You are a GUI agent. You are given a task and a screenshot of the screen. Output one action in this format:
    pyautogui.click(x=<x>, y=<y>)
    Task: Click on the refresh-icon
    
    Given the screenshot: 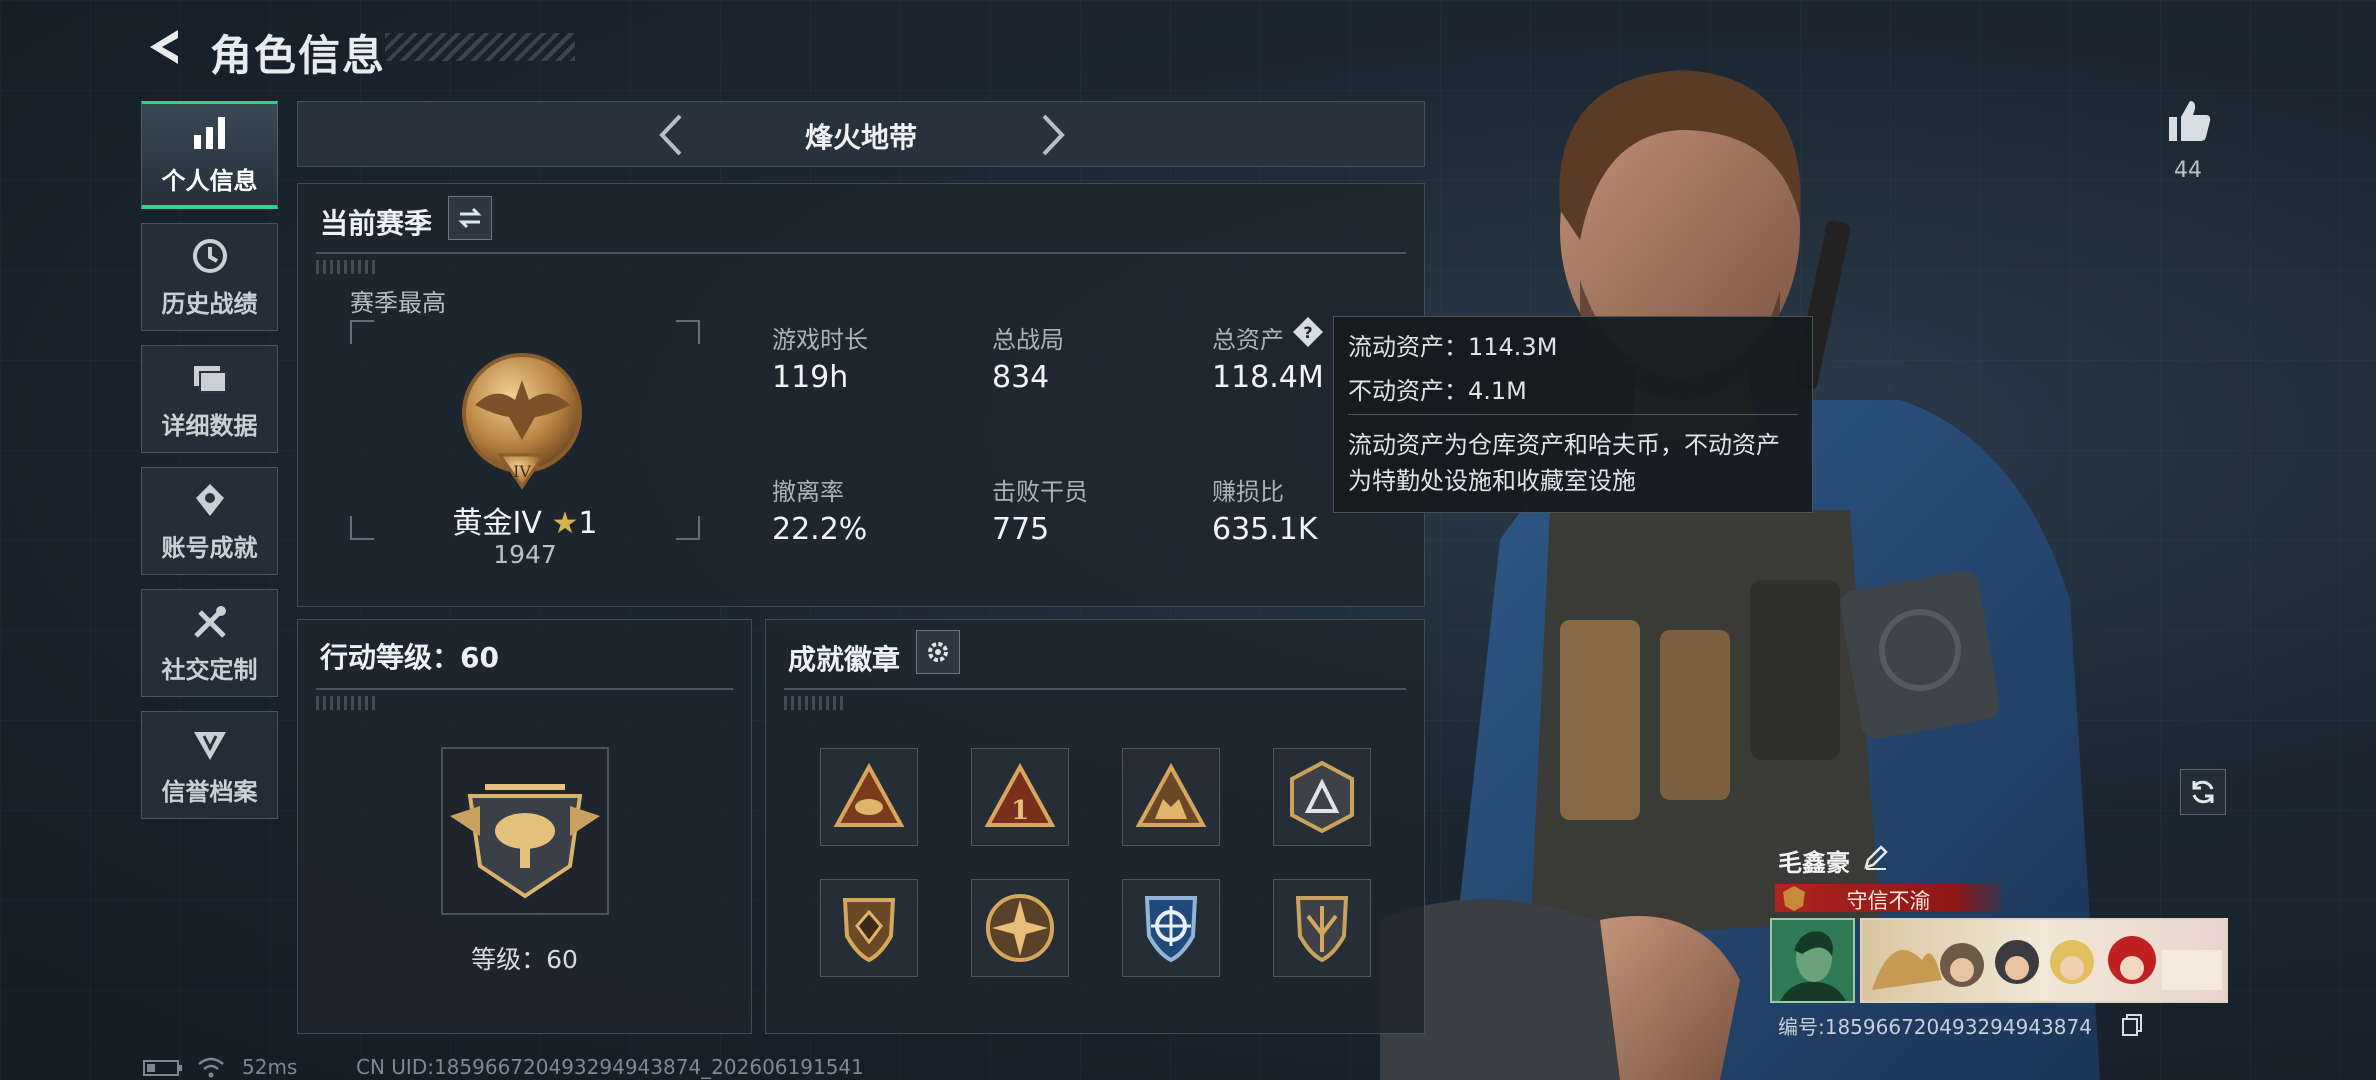 What is the action you would take?
    pyautogui.click(x=2203, y=792)
    